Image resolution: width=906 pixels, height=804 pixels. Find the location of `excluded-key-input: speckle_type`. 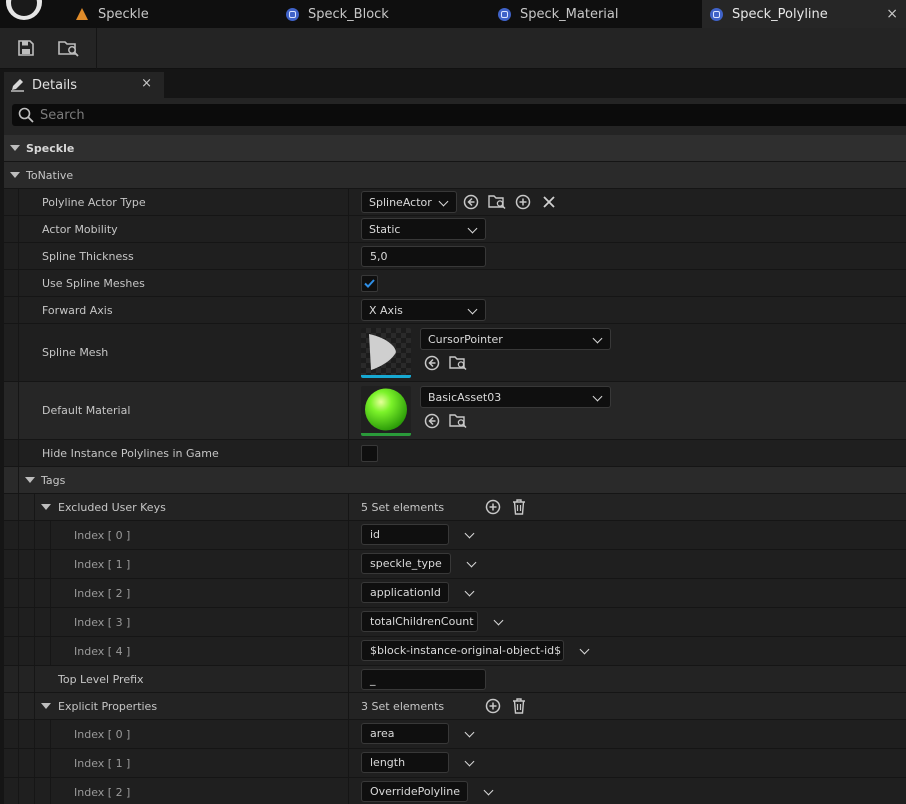

excluded-key-input: speckle_type is located at coordinates (406, 563).